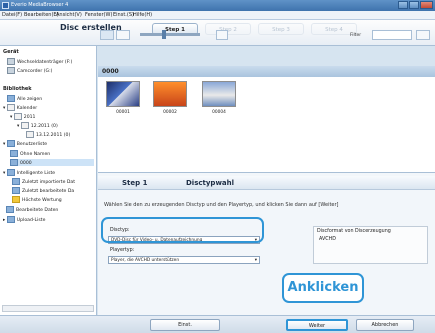 The height and width of the screenshot is (333, 435). I want to click on import-icon, so click(16, 181).